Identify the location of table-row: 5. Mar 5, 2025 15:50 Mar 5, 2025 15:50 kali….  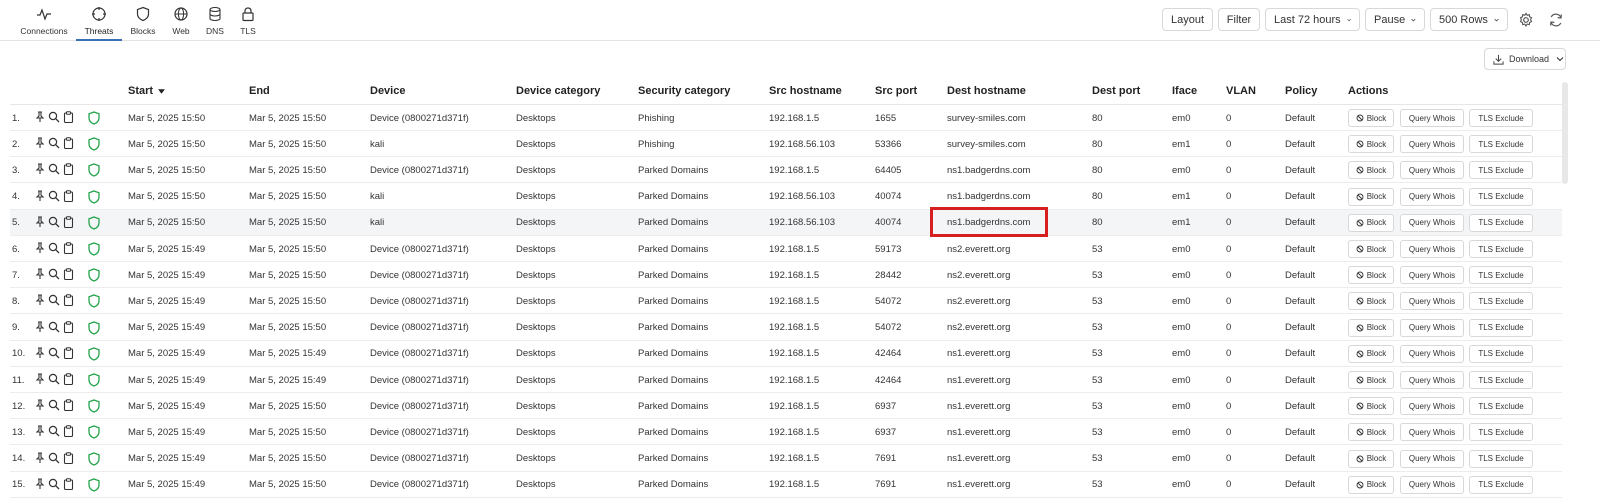
(786, 222).